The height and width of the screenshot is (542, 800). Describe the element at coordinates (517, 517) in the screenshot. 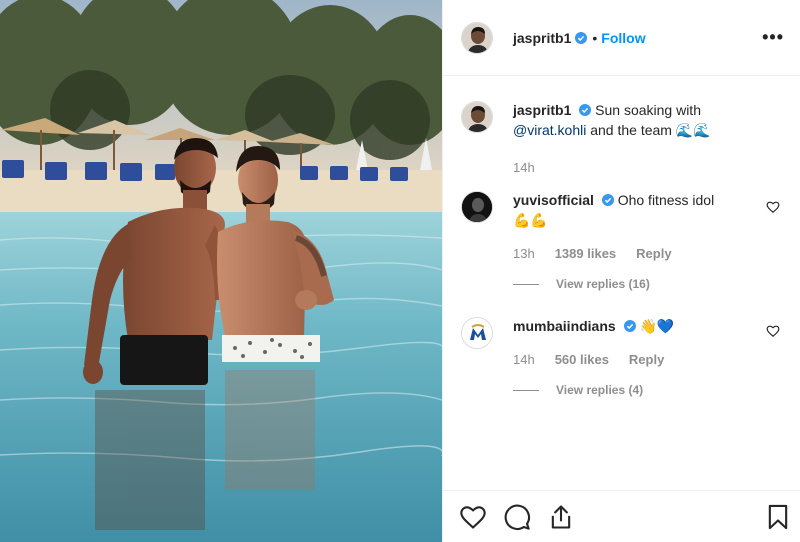

I see `comment-icon` at that location.